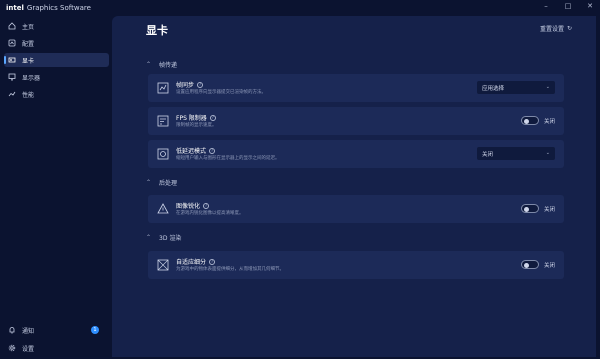  What do you see at coordinates (163, 265) in the screenshot?
I see `tessellation-icon` at bounding box center [163, 265].